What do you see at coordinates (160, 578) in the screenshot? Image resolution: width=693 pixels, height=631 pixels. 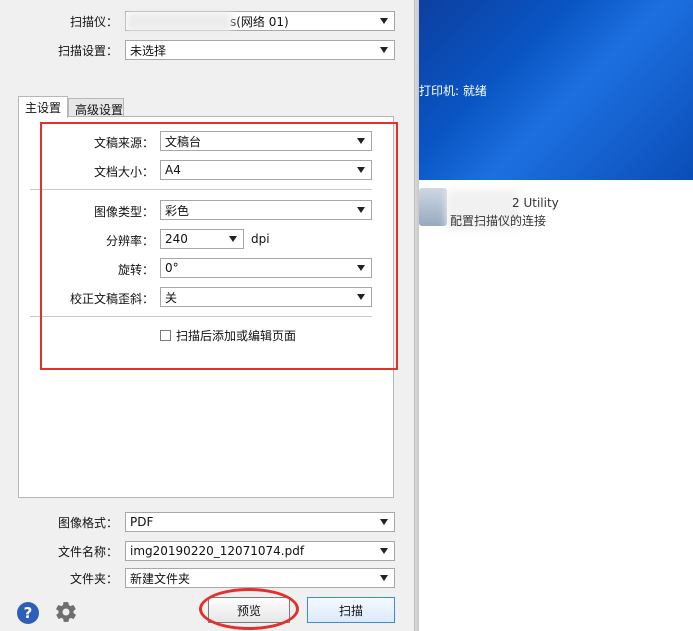 I see `folder-value: 新建文件夹` at bounding box center [160, 578].